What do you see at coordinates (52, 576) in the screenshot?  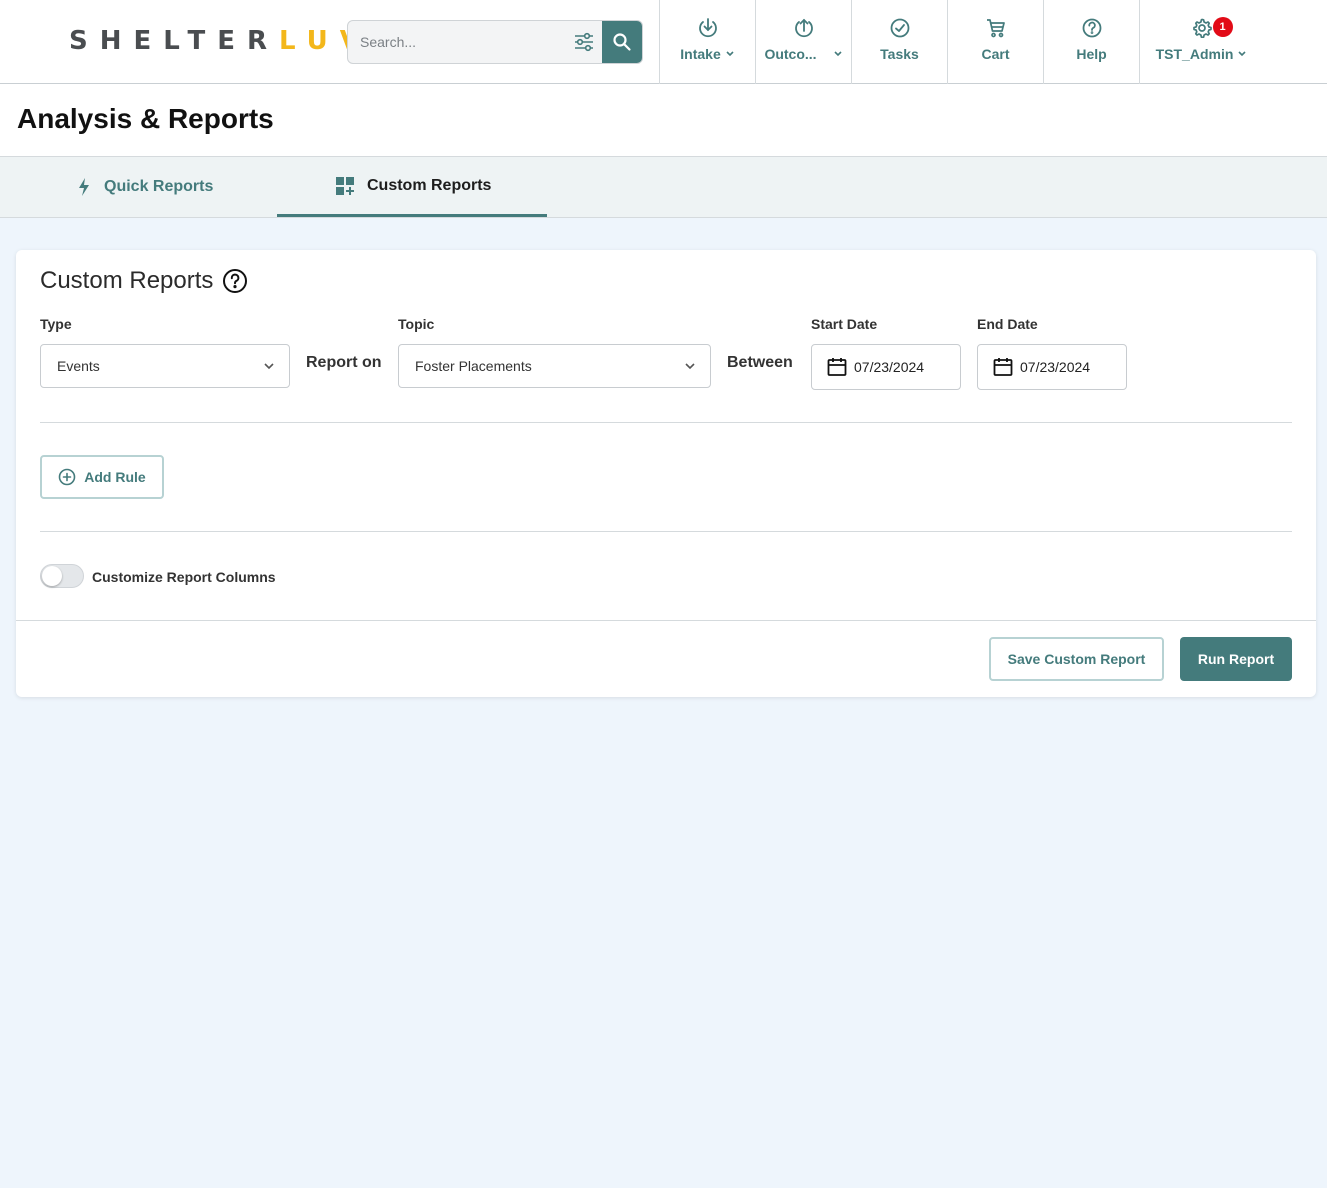 I see `toggle-knob` at bounding box center [52, 576].